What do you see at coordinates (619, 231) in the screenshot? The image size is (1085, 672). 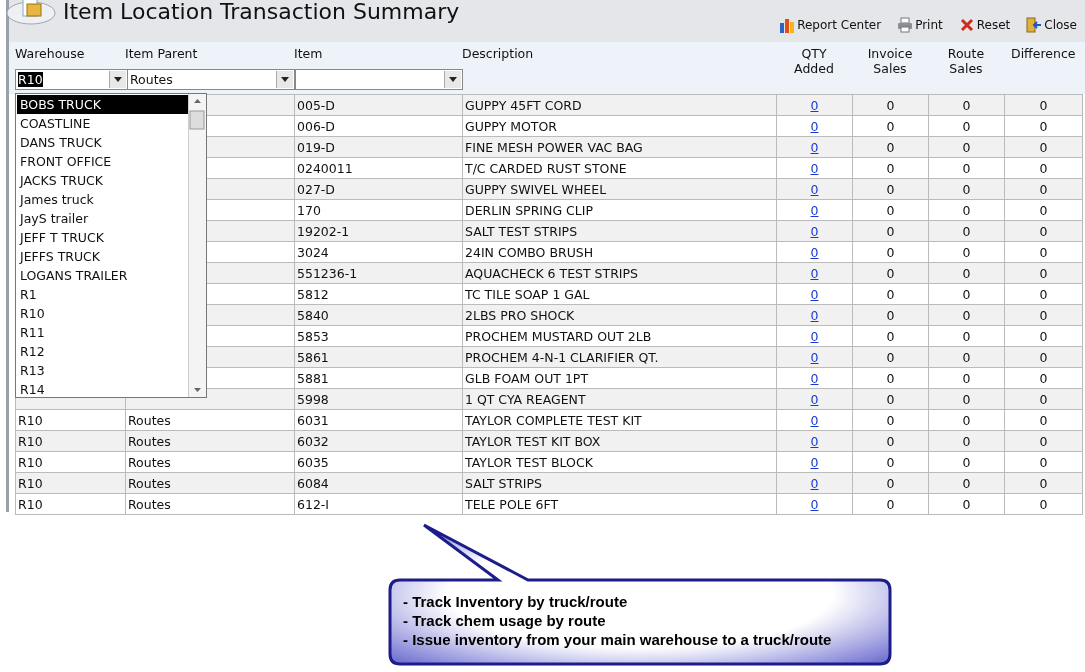 I see `table-cell: SALT TEST STRIPS` at bounding box center [619, 231].